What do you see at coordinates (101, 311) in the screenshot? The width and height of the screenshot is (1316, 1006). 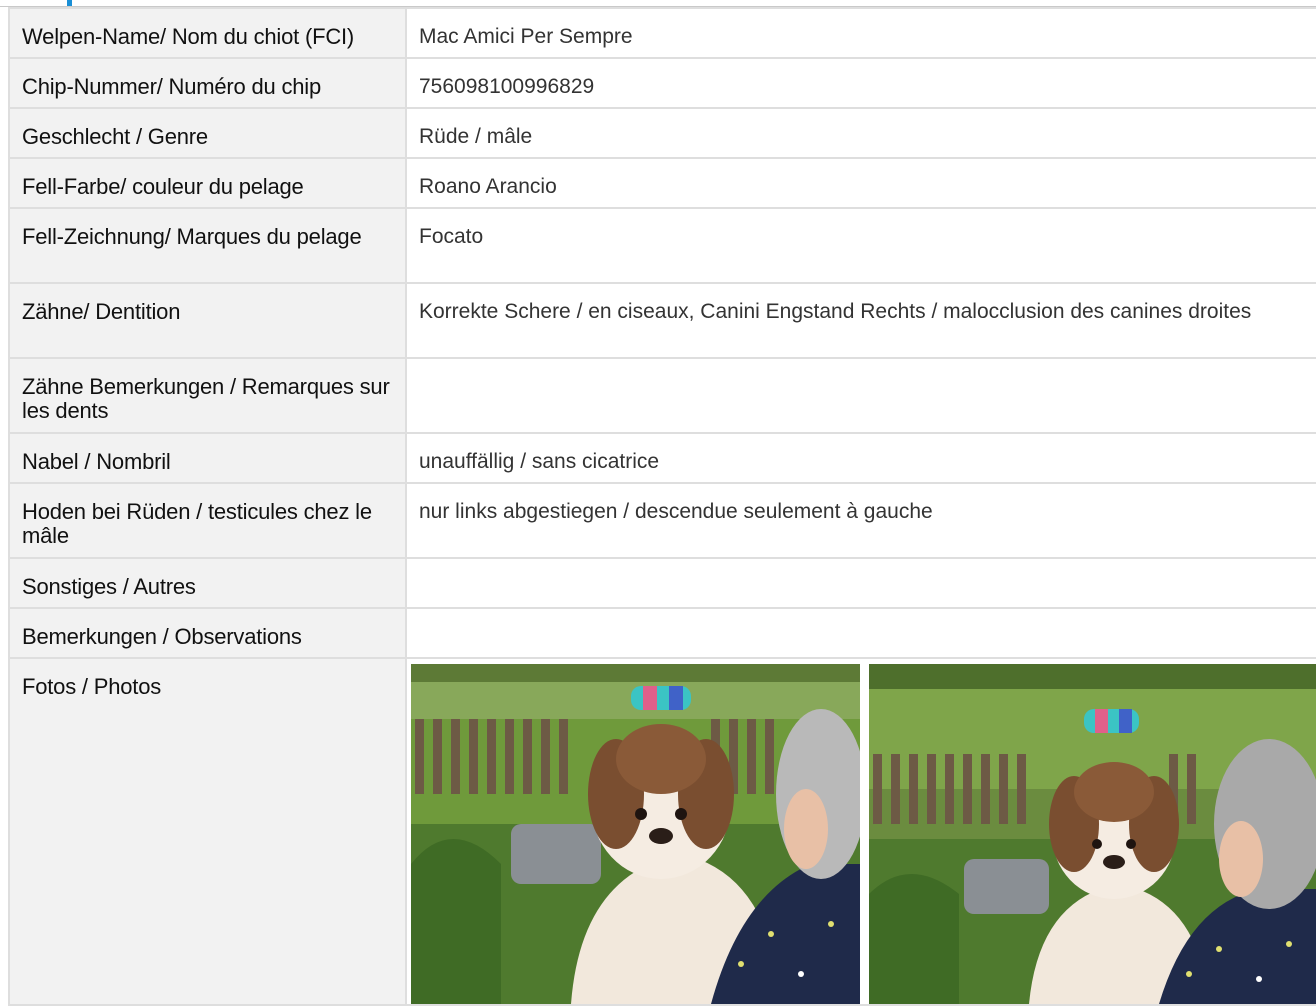 I see `row-label: Zähne/ Dentition` at bounding box center [101, 311].